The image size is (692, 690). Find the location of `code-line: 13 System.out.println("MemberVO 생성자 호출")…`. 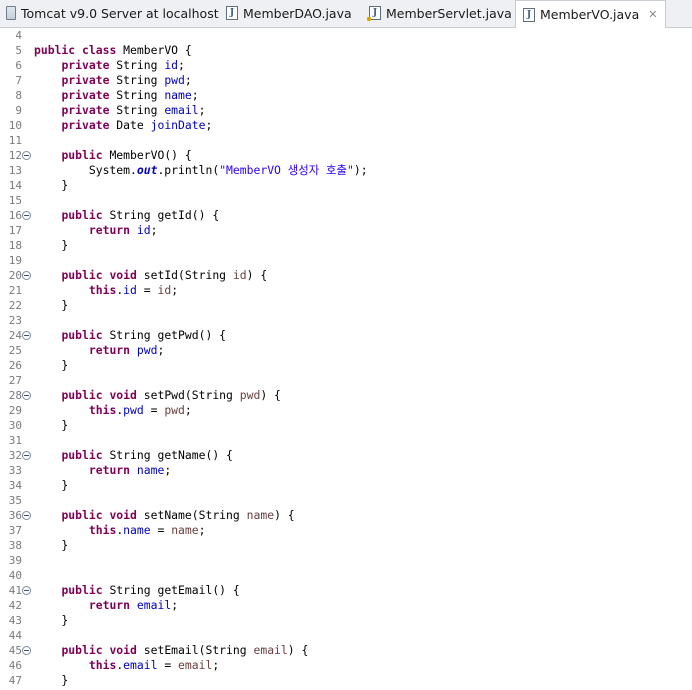

code-line: 13 System.out.println("MemberVO 생성자 호출")… is located at coordinates (346, 170).